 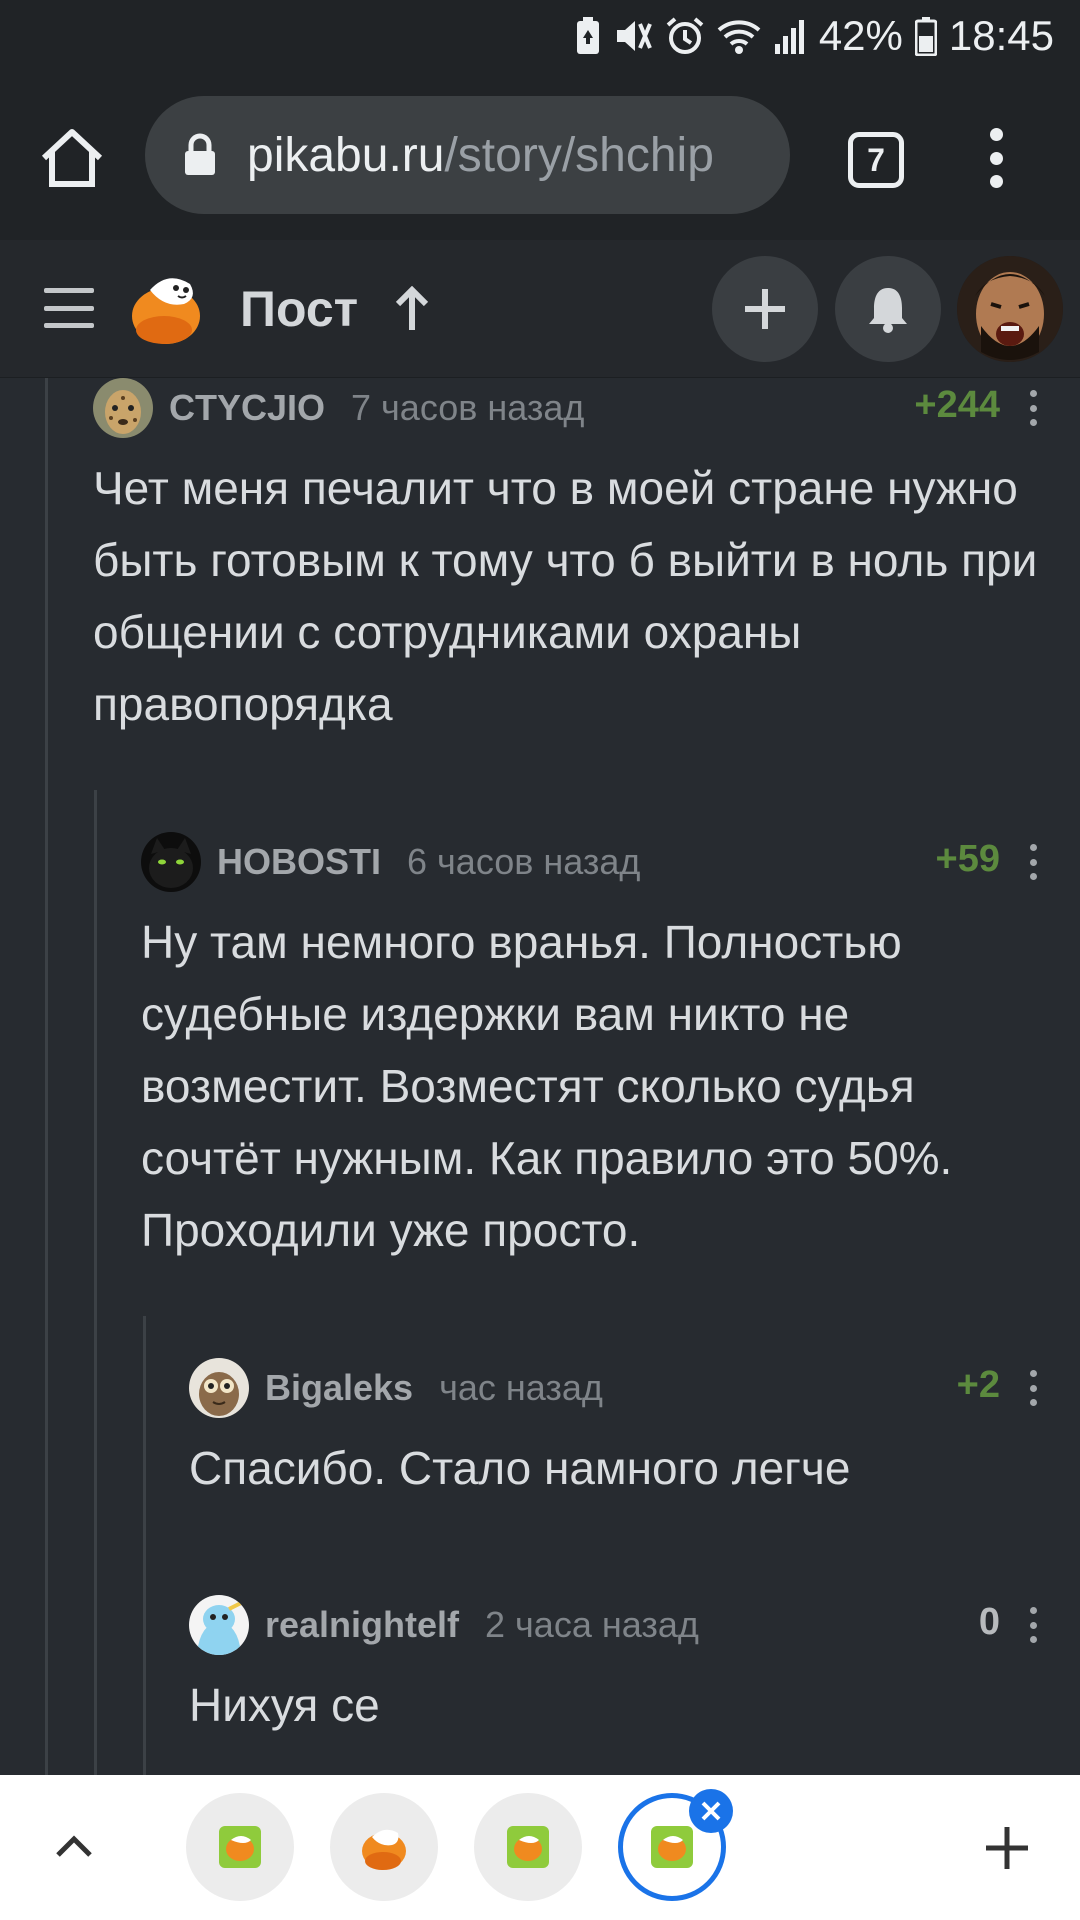 What do you see at coordinates (614, 1667) in the screenshot?
I see `comment: realnightelf 2 часа назад 0 Нихуя се` at bounding box center [614, 1667].